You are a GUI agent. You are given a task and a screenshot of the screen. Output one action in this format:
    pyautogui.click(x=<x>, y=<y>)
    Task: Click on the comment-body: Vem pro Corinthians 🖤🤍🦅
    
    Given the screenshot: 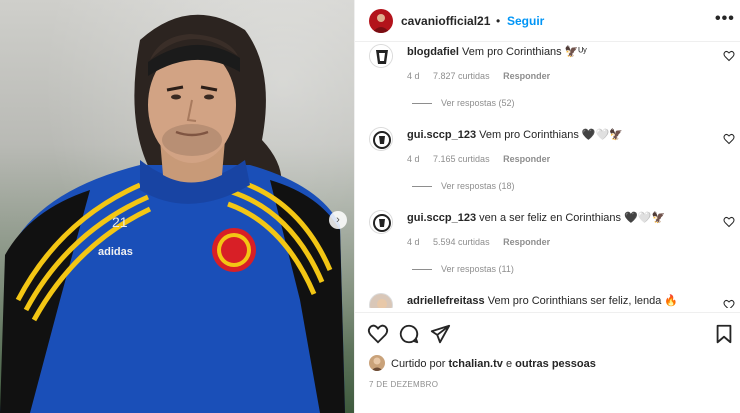 What is the action you would take?
    pyautogui.click(x=551, y=135)
    